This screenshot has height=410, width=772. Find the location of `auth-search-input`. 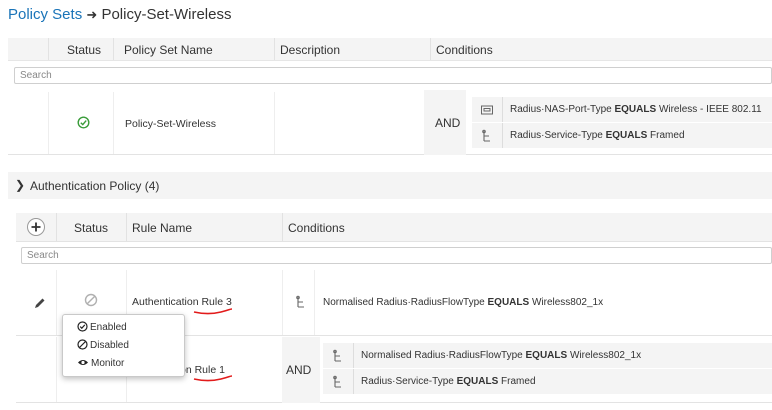

auth-search-input is located at coordinates (396, 255).